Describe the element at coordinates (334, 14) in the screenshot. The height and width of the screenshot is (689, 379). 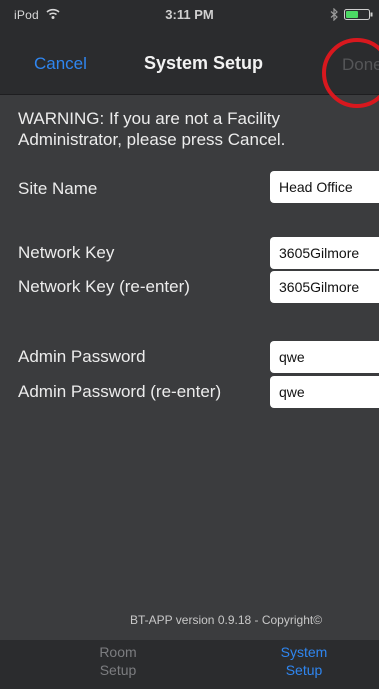
I see `bluetooth-icon` at that location.